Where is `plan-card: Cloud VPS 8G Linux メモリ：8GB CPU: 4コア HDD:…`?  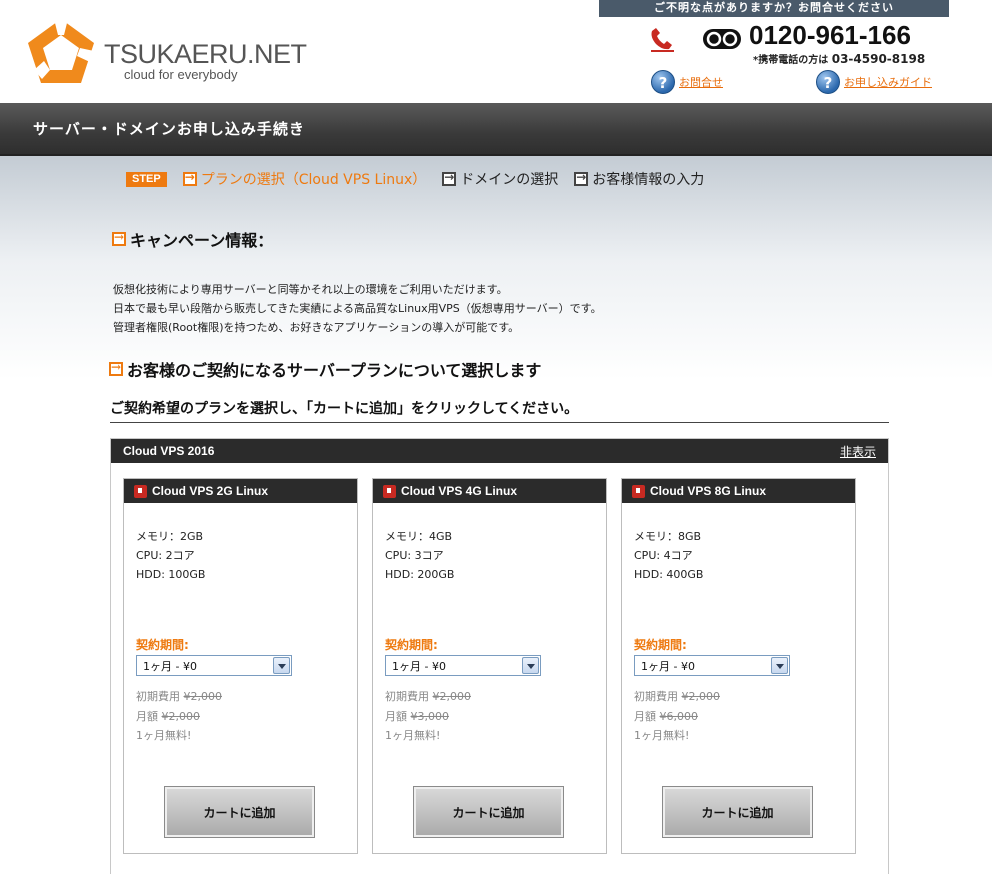 plan-card: Cloud VPS 8G Linux メモリ：8GB CPU: 4コア HDD:… is located at coordinates (738, 666).